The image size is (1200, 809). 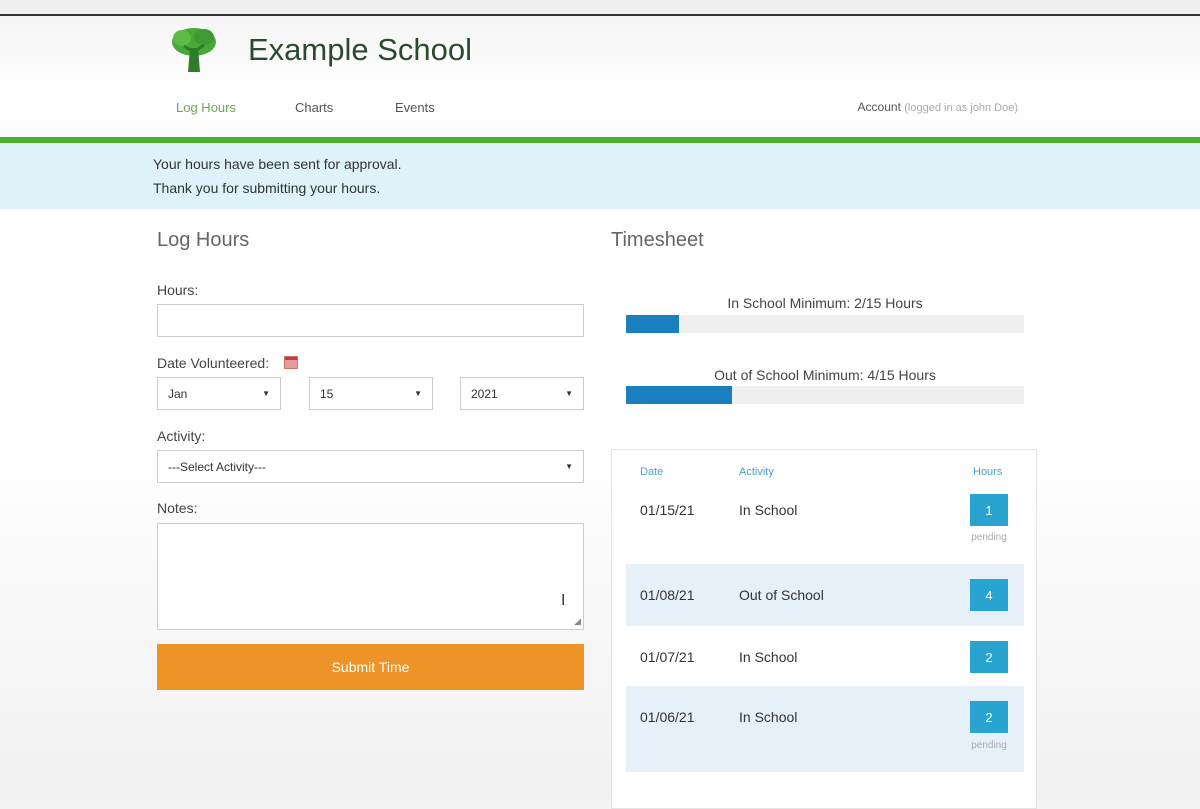 I want to click on nav-events: Events, so click(x=415, y=107).